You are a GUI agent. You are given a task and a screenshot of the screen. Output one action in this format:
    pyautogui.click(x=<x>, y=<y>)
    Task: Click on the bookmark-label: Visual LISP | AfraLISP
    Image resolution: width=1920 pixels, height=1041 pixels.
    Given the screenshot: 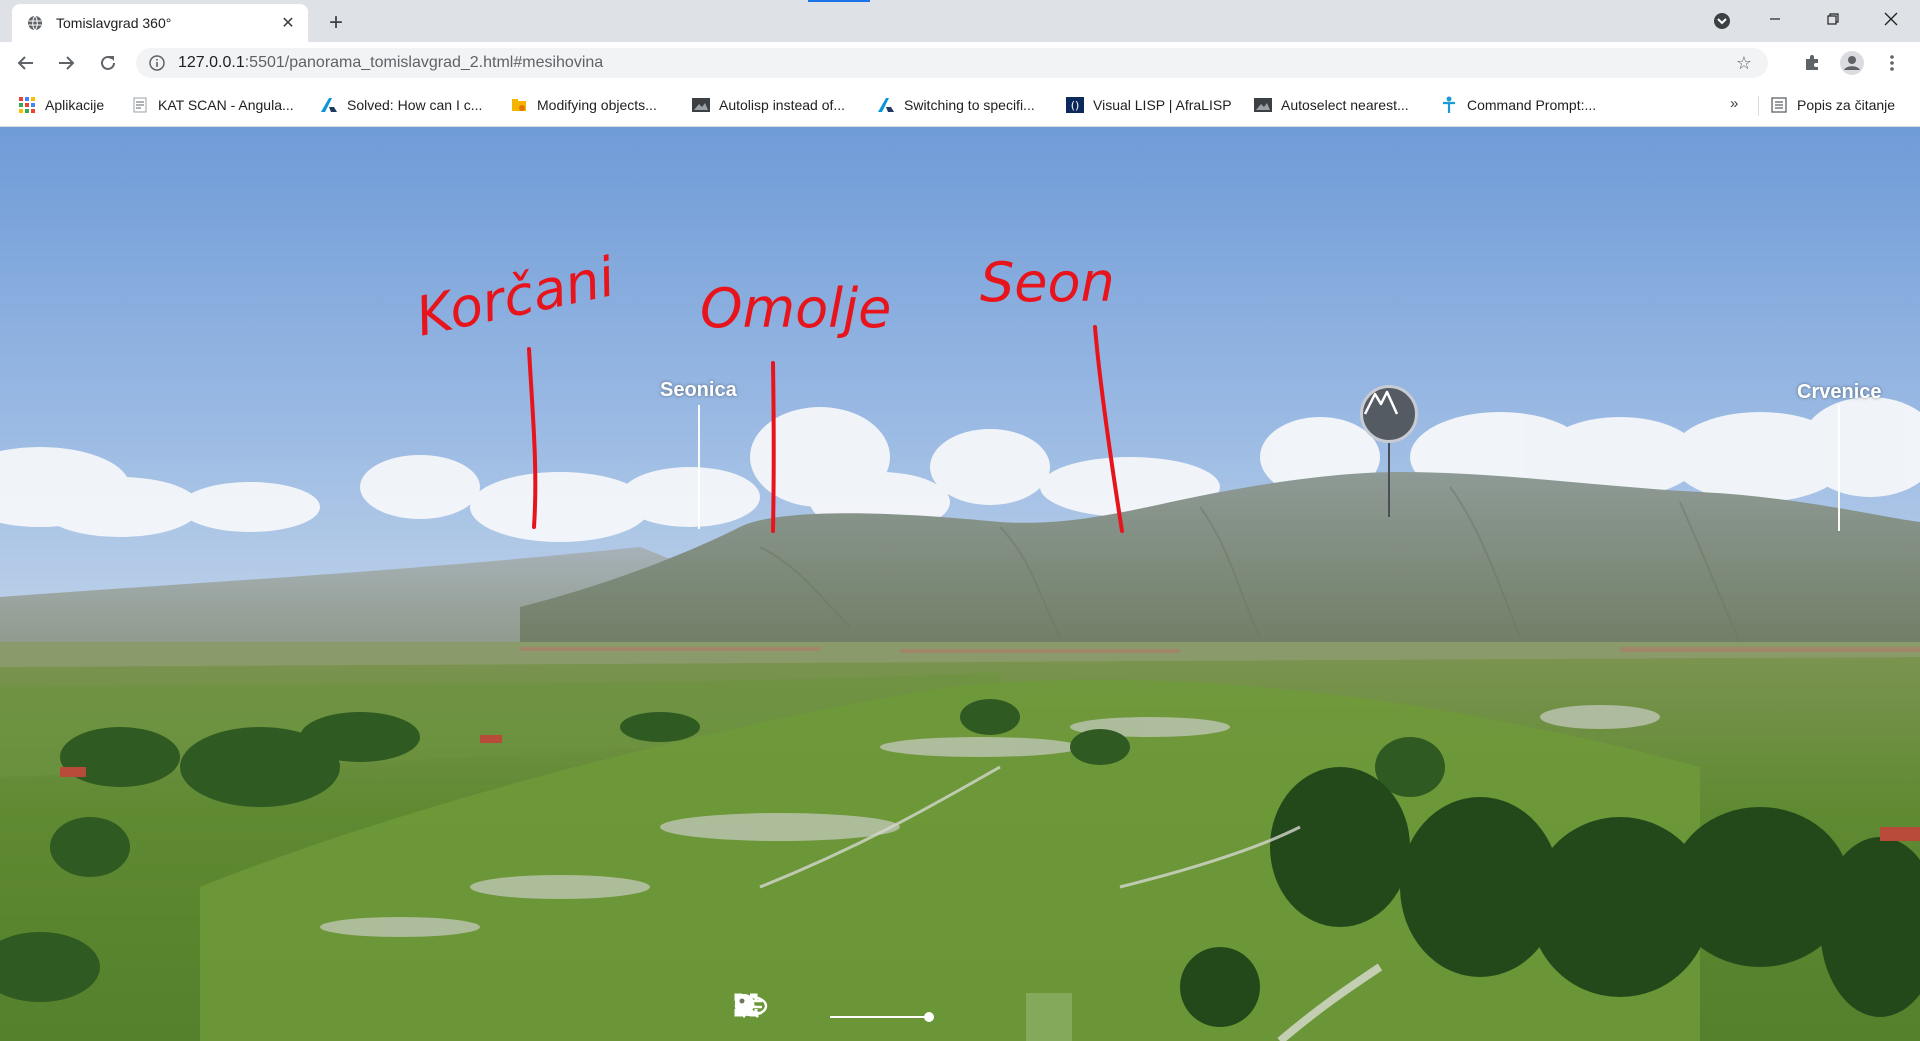 What is the action you would take?
    pyautogui.click(x=1162, y=105)
    